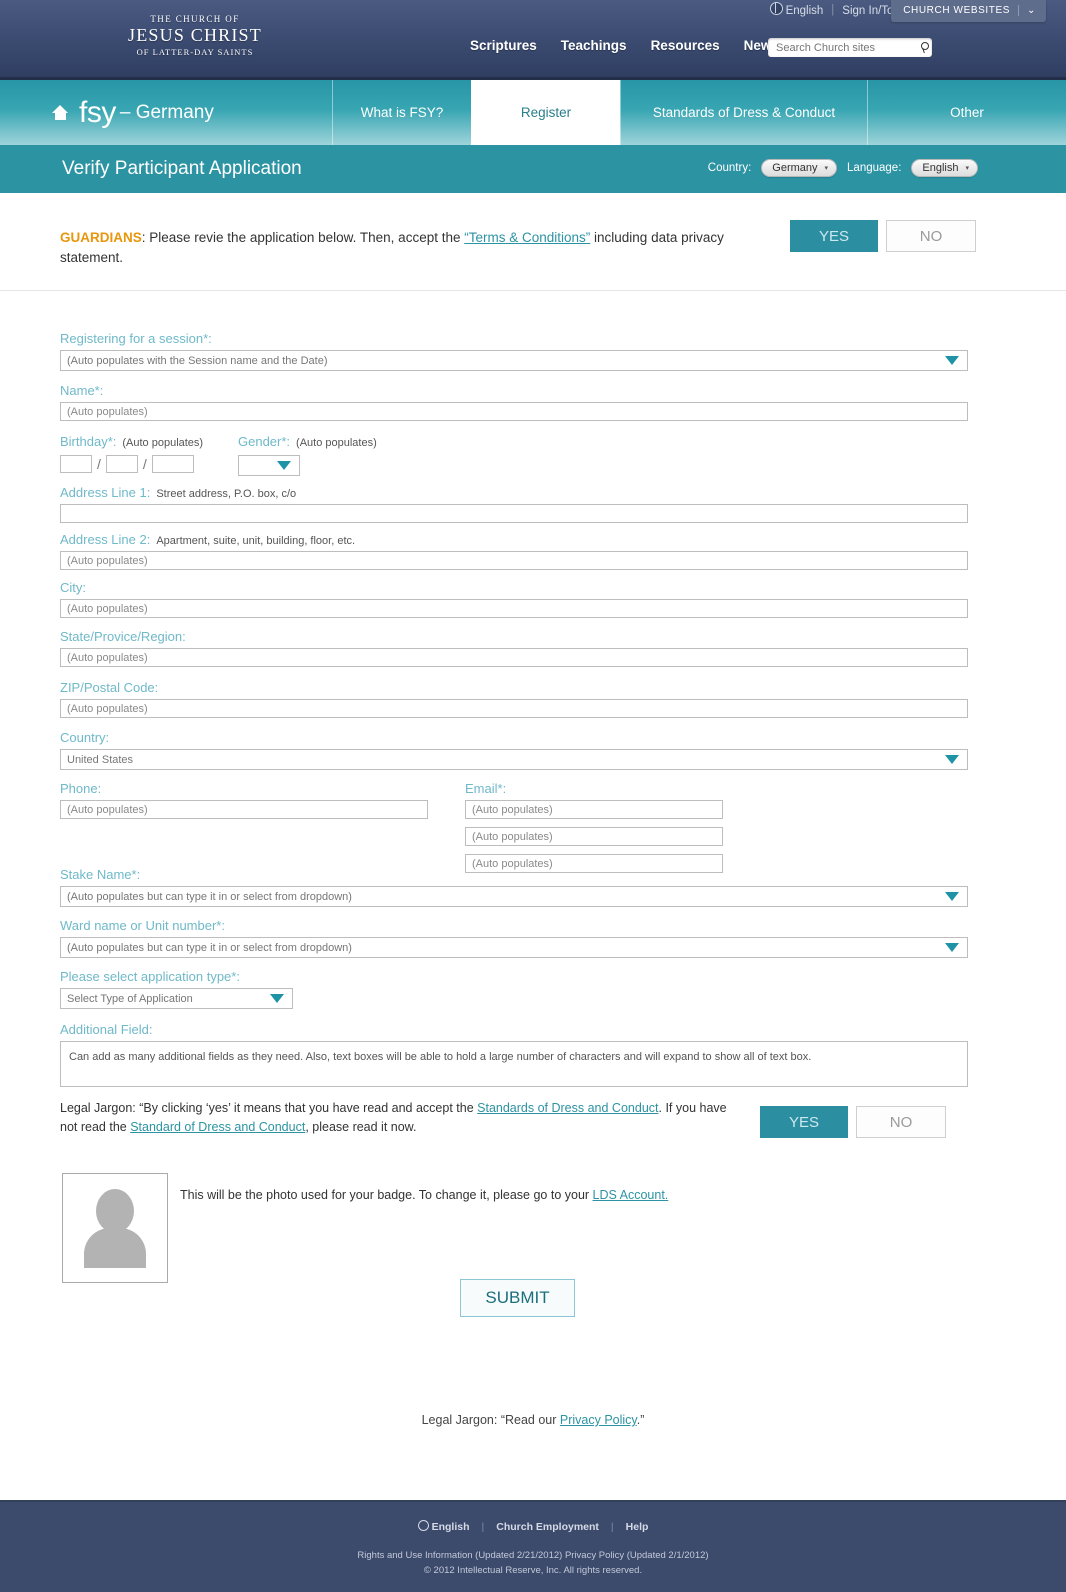 The height and width of the screenshot is (1592, 1066). I want to click on home-icon, so click(60, 112).